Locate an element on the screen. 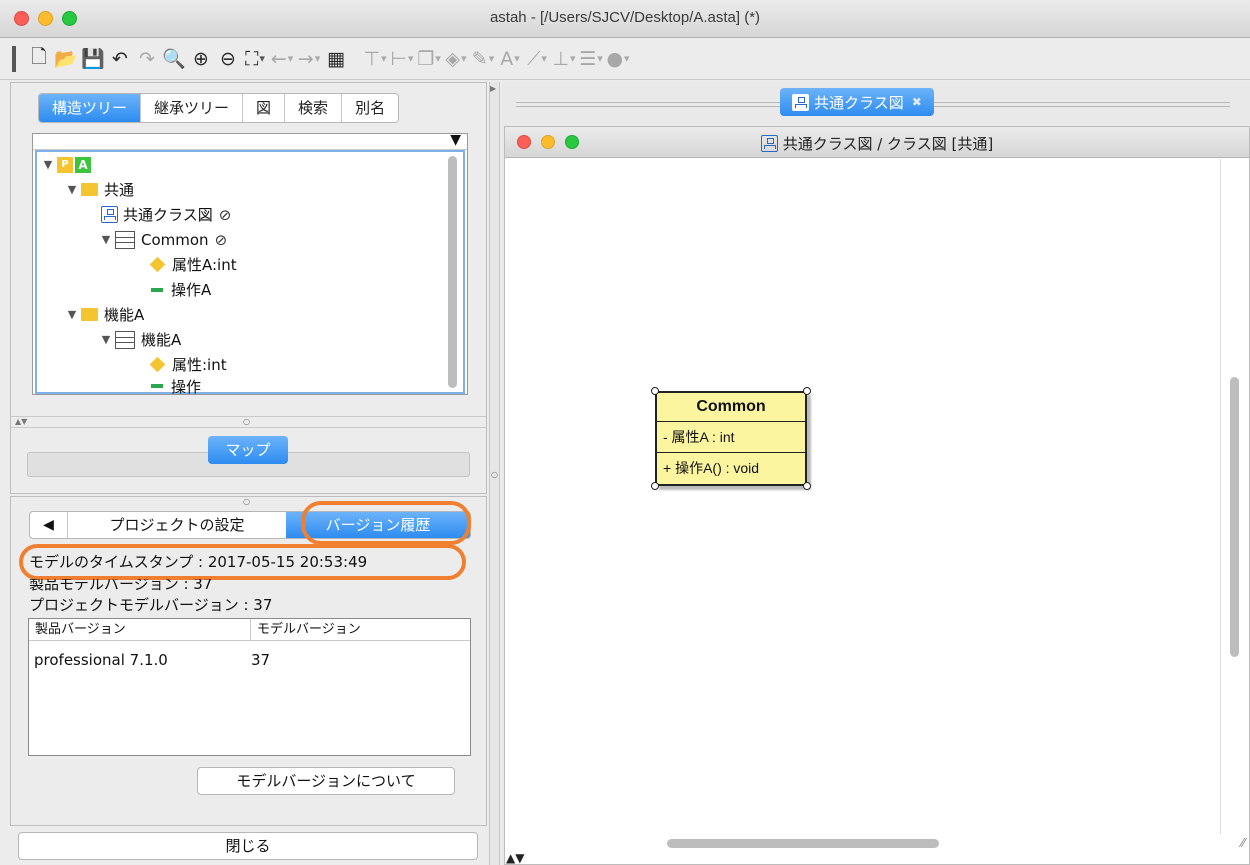 This screenshot has height=865, width=1250. tree-node-attribute: 属性:int is located at coordinates (188, 364).